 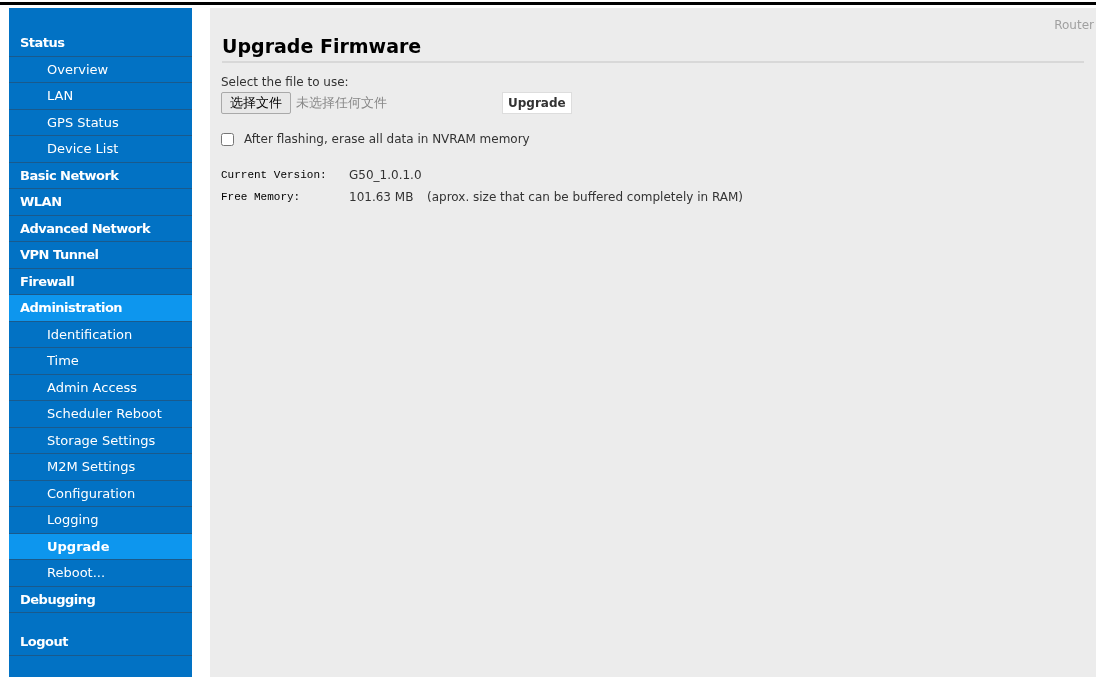 What do you see at coordinates (386, 175) in the screenshot?
I see `info-value: G50_1.0.1.0` at bounding box center [386, 175].